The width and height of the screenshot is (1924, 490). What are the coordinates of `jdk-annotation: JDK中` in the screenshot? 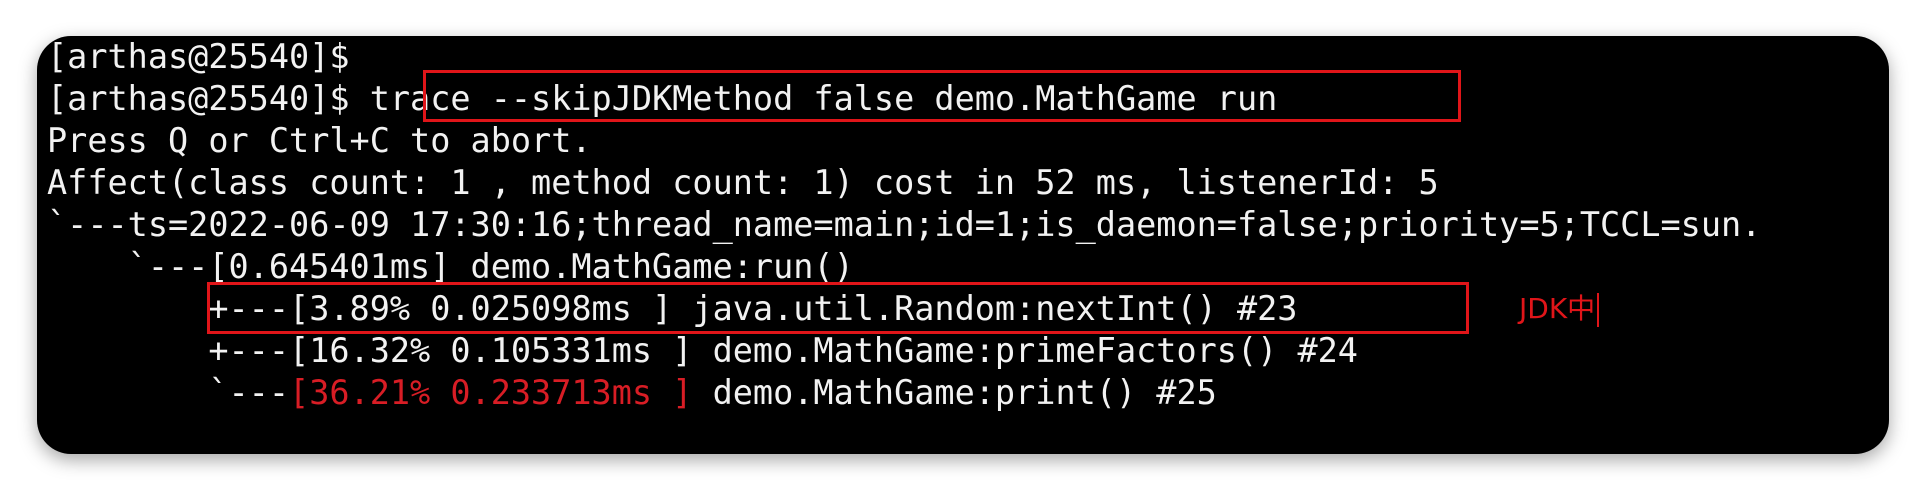 It's located at (1559, 309).